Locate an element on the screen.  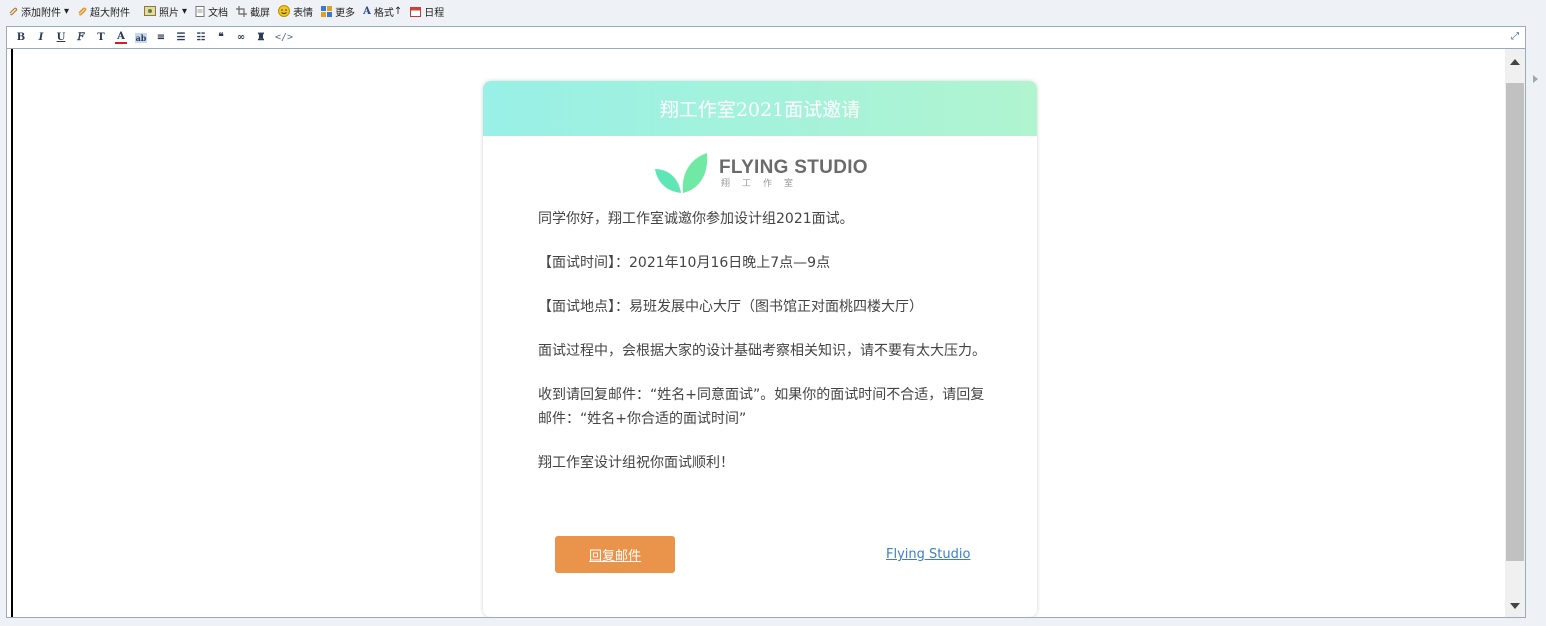
brush-icon: ♜ is located at coordinates (261, 37).